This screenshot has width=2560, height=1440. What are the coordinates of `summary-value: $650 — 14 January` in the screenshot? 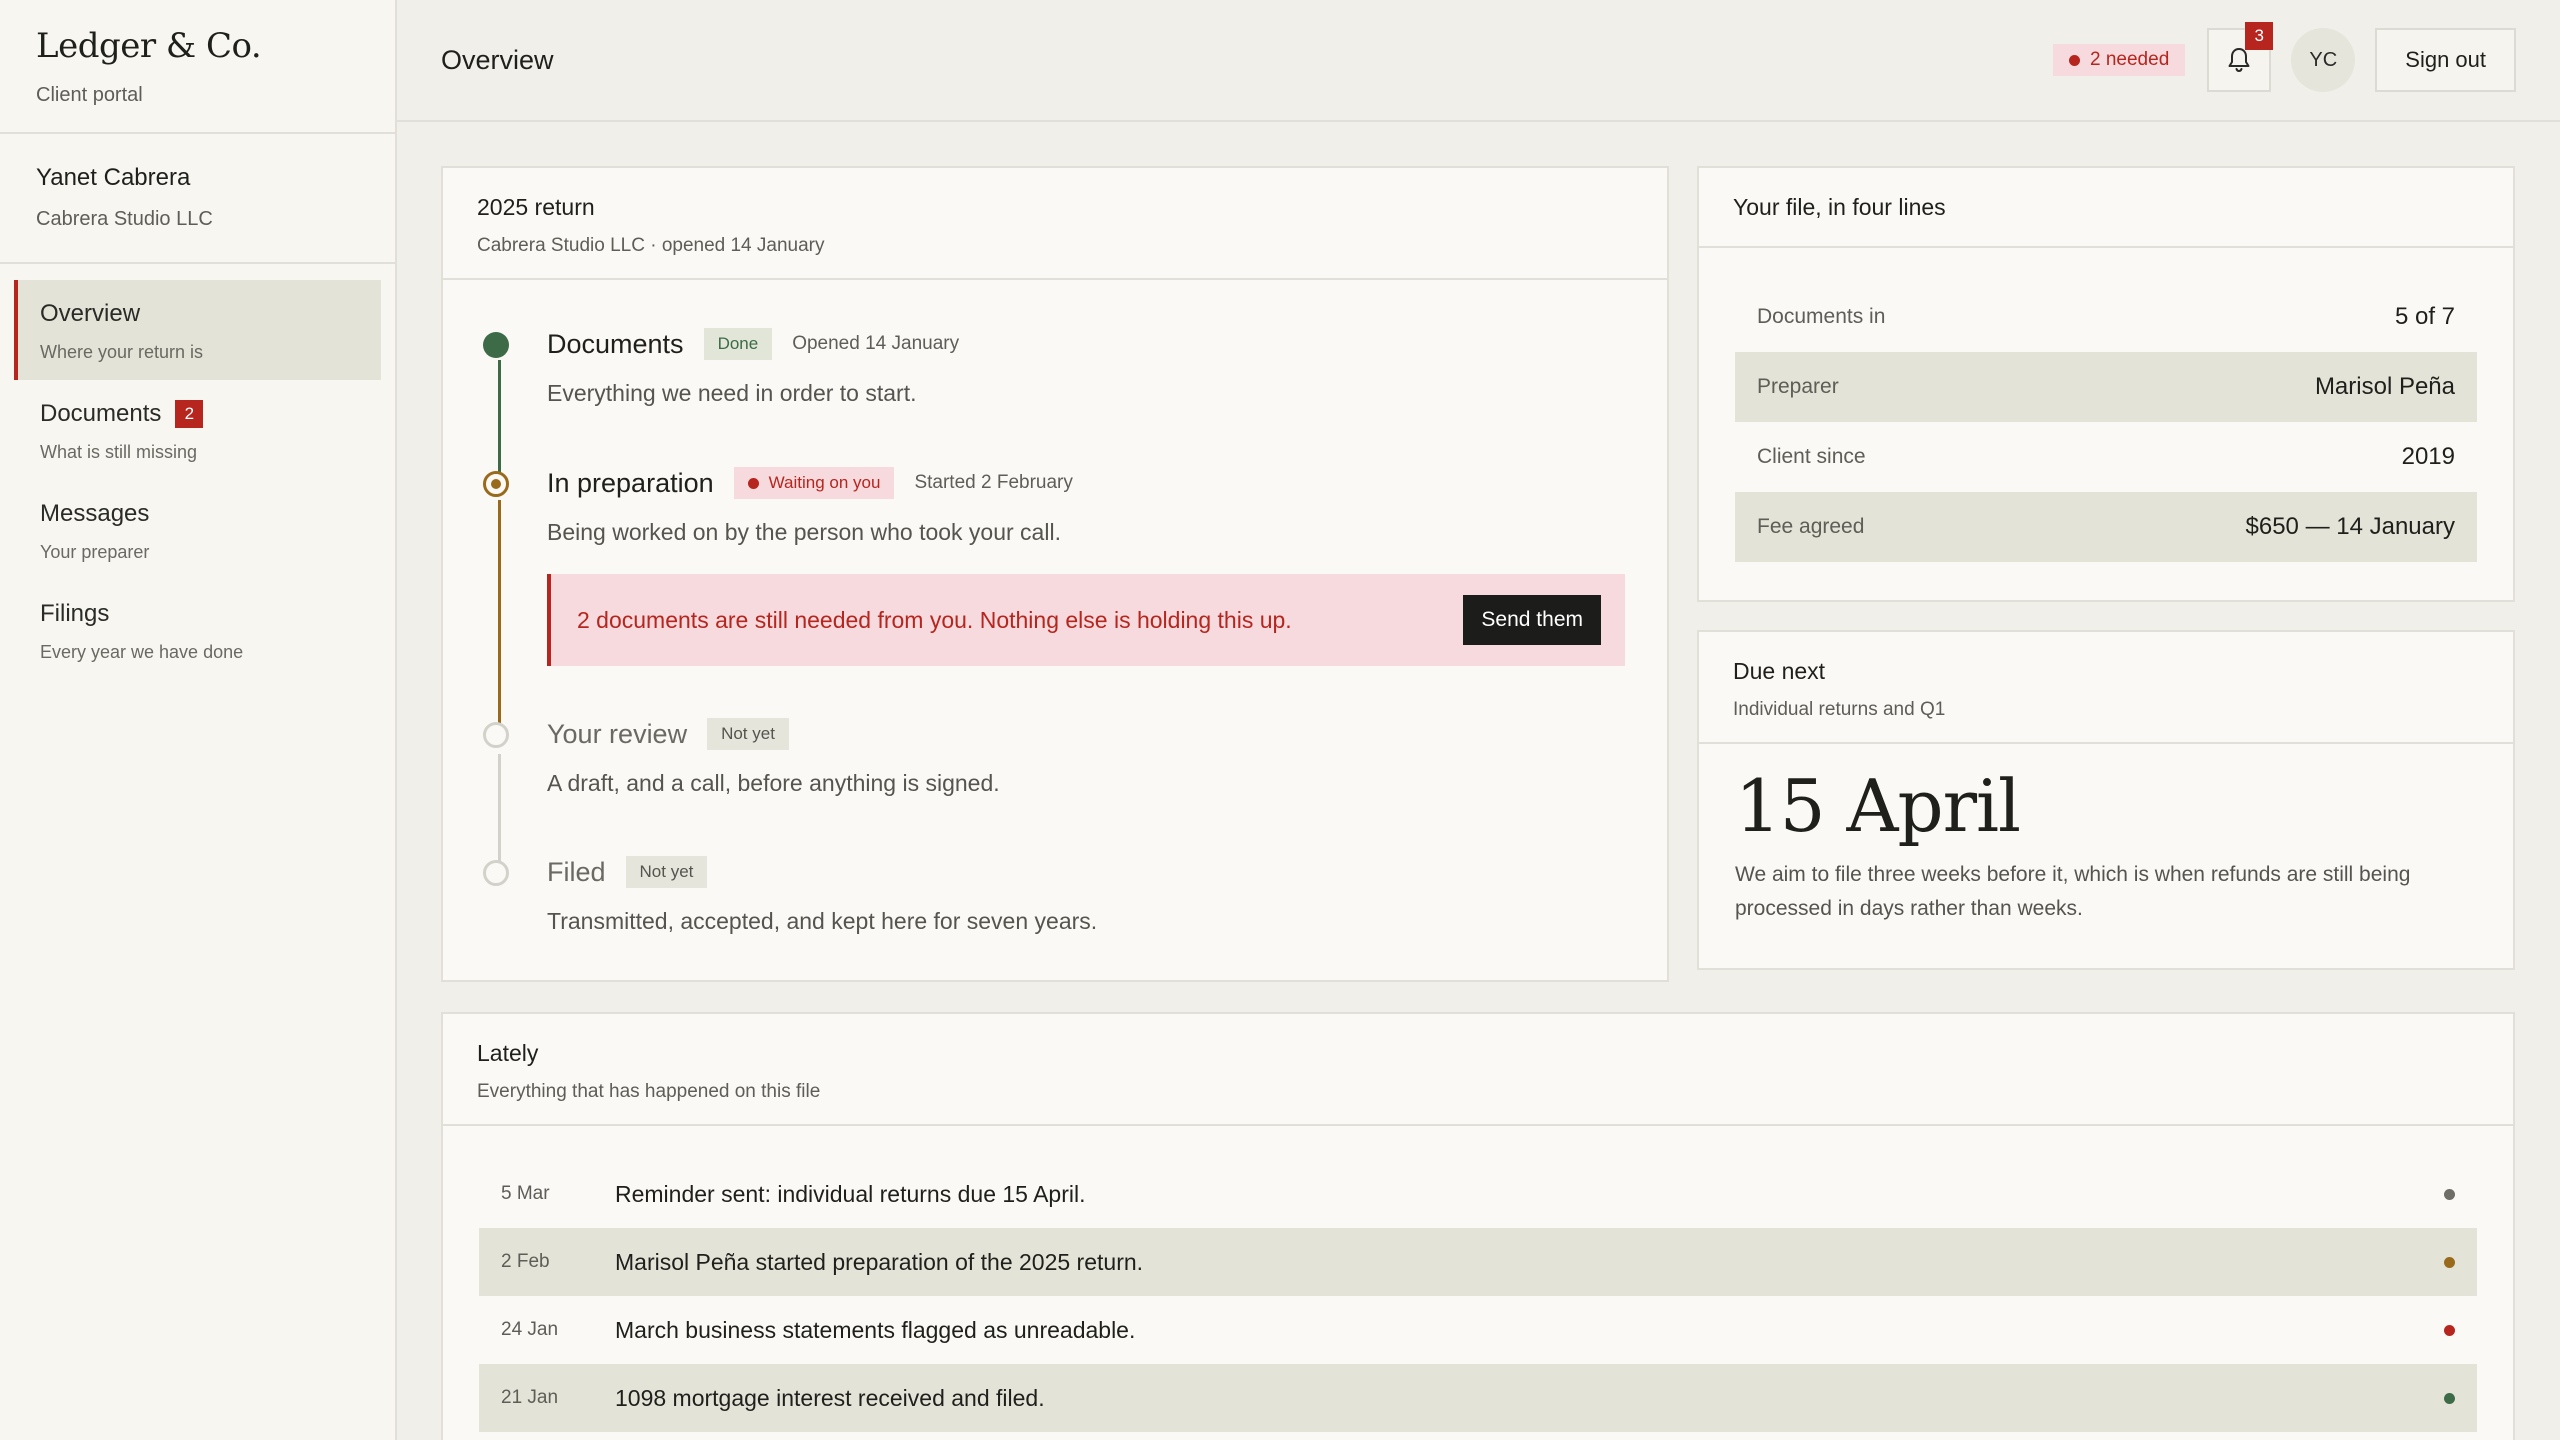 It's located at (2350, 526).